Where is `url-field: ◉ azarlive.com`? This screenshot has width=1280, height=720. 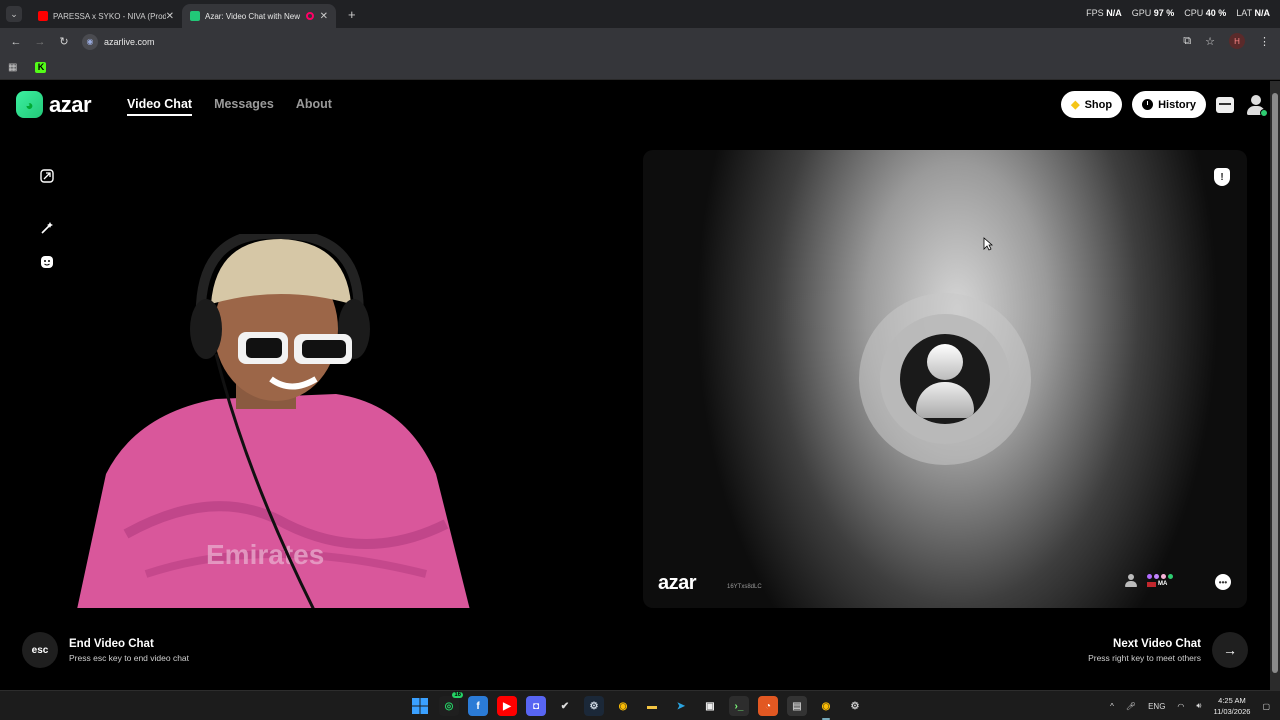
url-field: ◉ azarlive.com is located at coordinates (652, 42).